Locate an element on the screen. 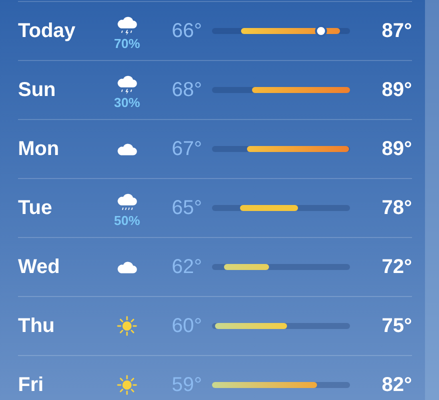 This screenshot has height=400, width=439. day-label: Today is located at coordinates (47, 31).